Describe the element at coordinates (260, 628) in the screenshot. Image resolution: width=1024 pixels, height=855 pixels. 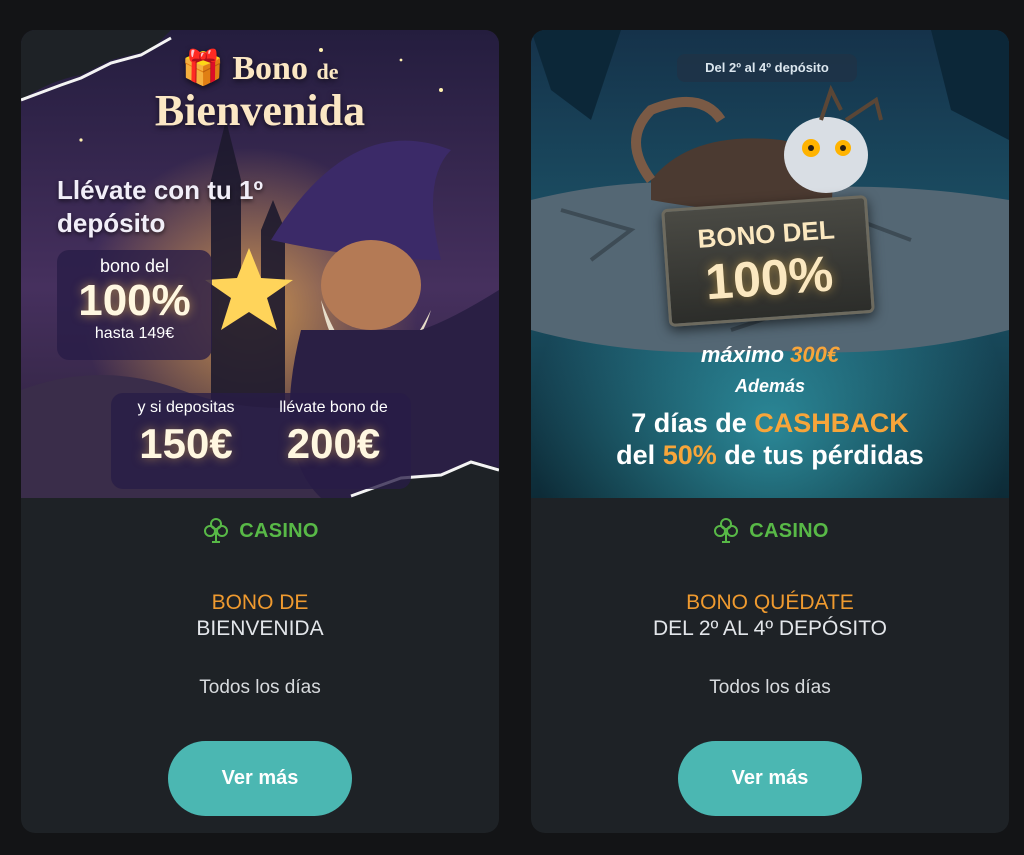
I see `card-title-line2: BIENVENIDA` at that location.